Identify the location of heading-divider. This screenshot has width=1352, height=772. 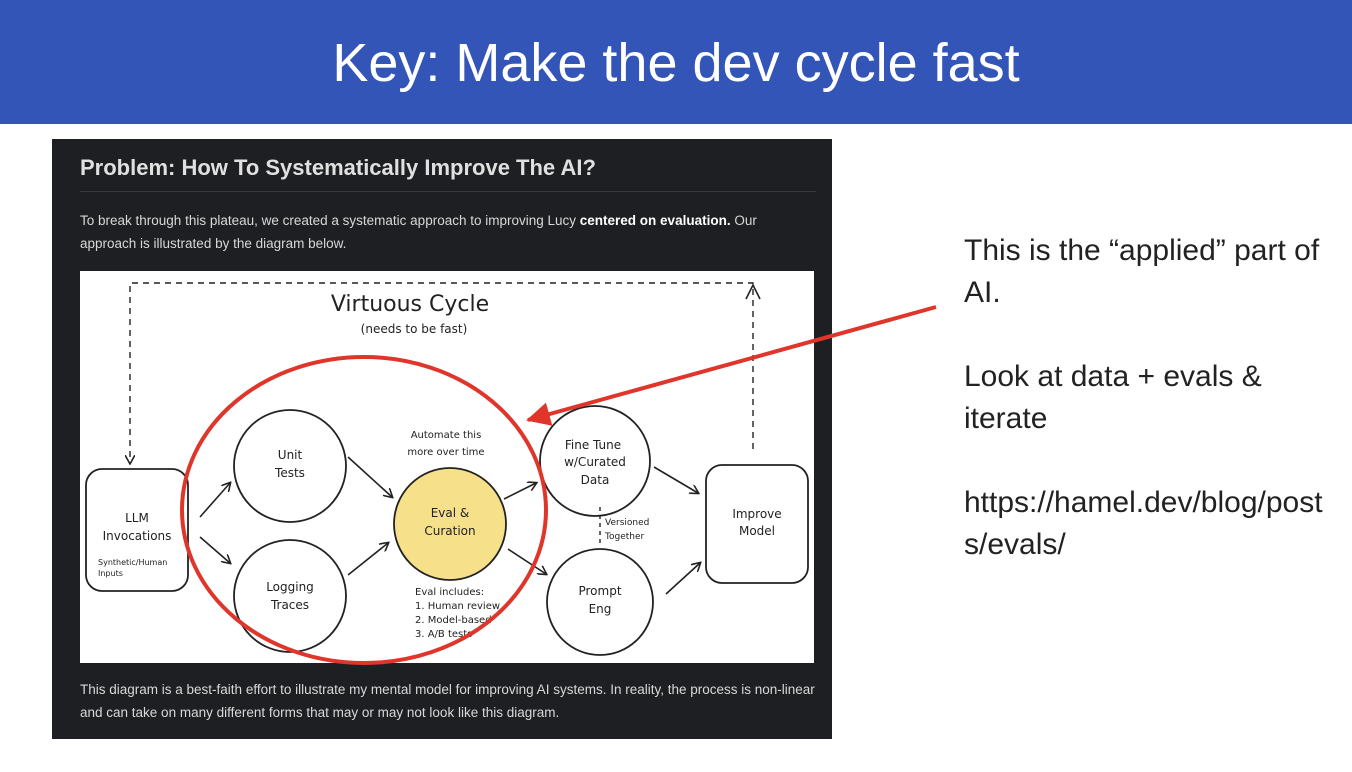
(448, 191).